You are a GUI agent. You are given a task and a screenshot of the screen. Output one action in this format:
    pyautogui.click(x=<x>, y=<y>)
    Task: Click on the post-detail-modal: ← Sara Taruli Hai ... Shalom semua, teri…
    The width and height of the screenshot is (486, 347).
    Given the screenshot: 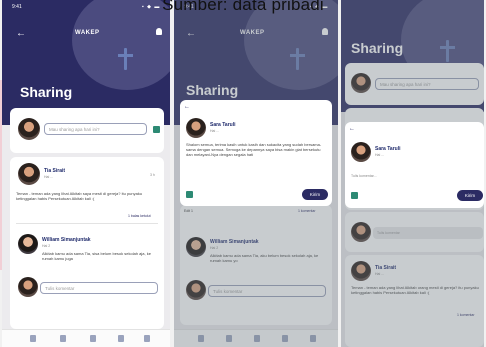 What is the action you would take?
    pyautogui.click(x=256, y=153)
    